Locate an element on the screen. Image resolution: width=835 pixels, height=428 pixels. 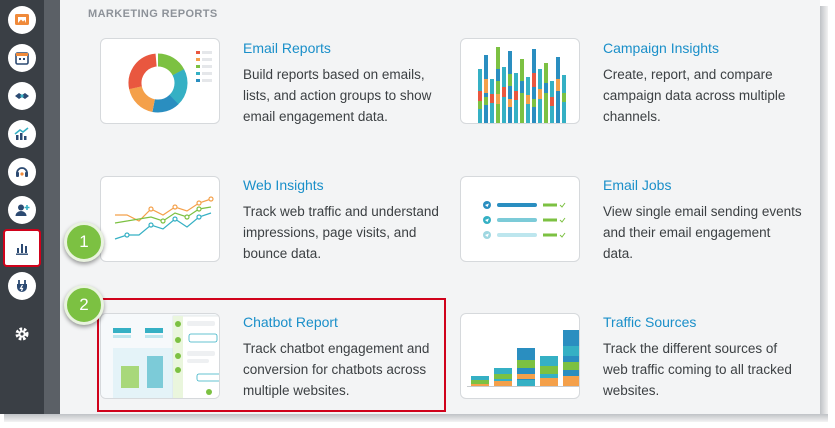
reports-icon is located at coordinates (22, 248).